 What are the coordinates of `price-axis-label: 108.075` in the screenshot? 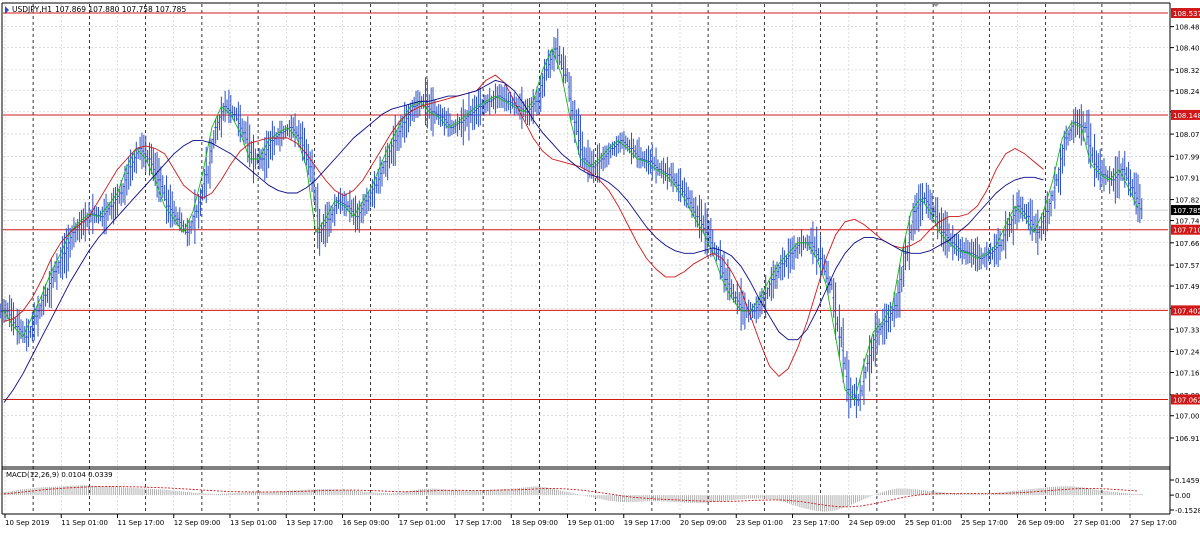 It's located at (1187, 135).